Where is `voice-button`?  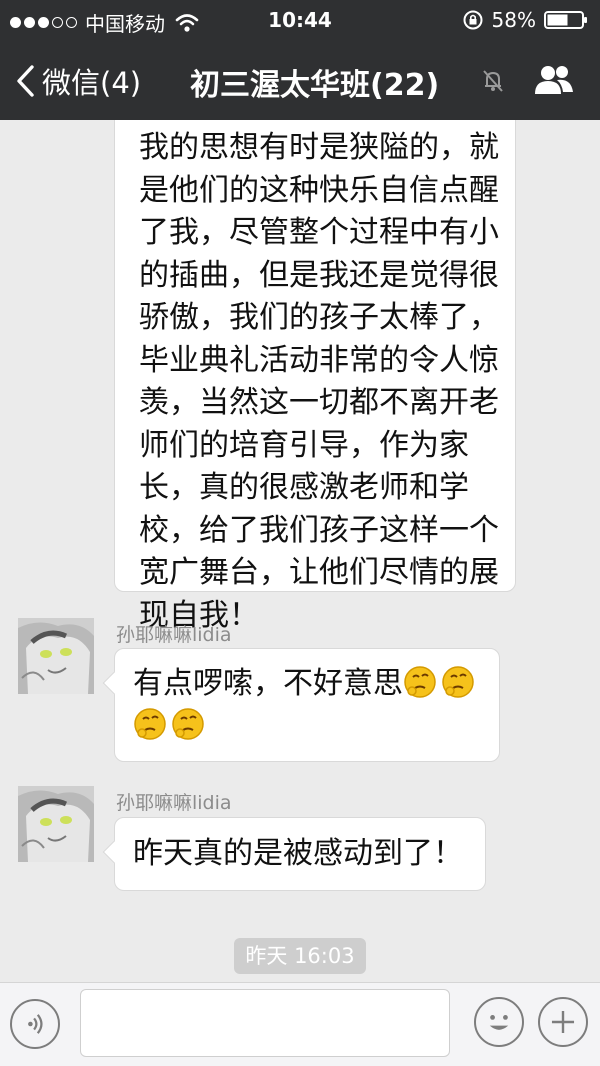
voice-button is located at coordinates (35, 1024).